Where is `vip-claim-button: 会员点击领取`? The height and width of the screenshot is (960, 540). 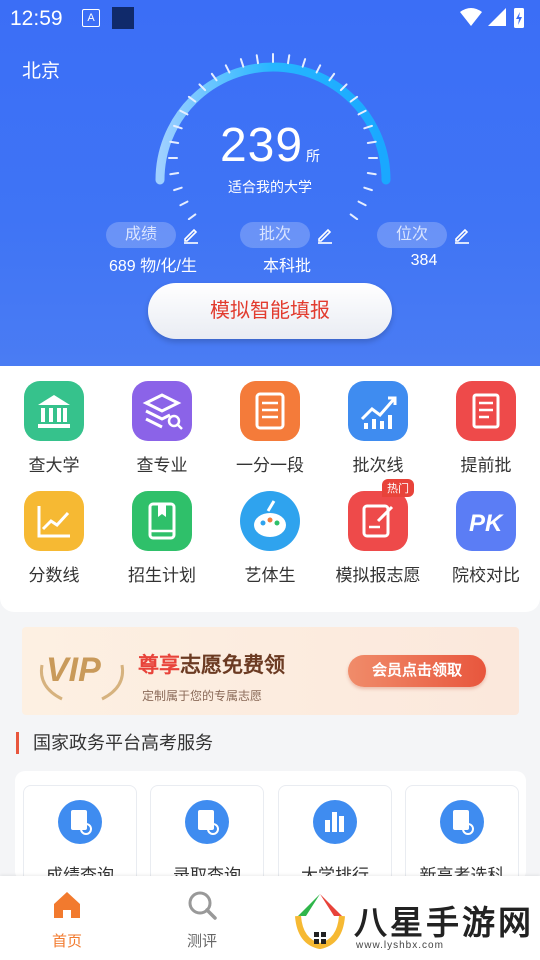 vip-claim-button: 会员点击领取 is located at coordinates (417, 671).